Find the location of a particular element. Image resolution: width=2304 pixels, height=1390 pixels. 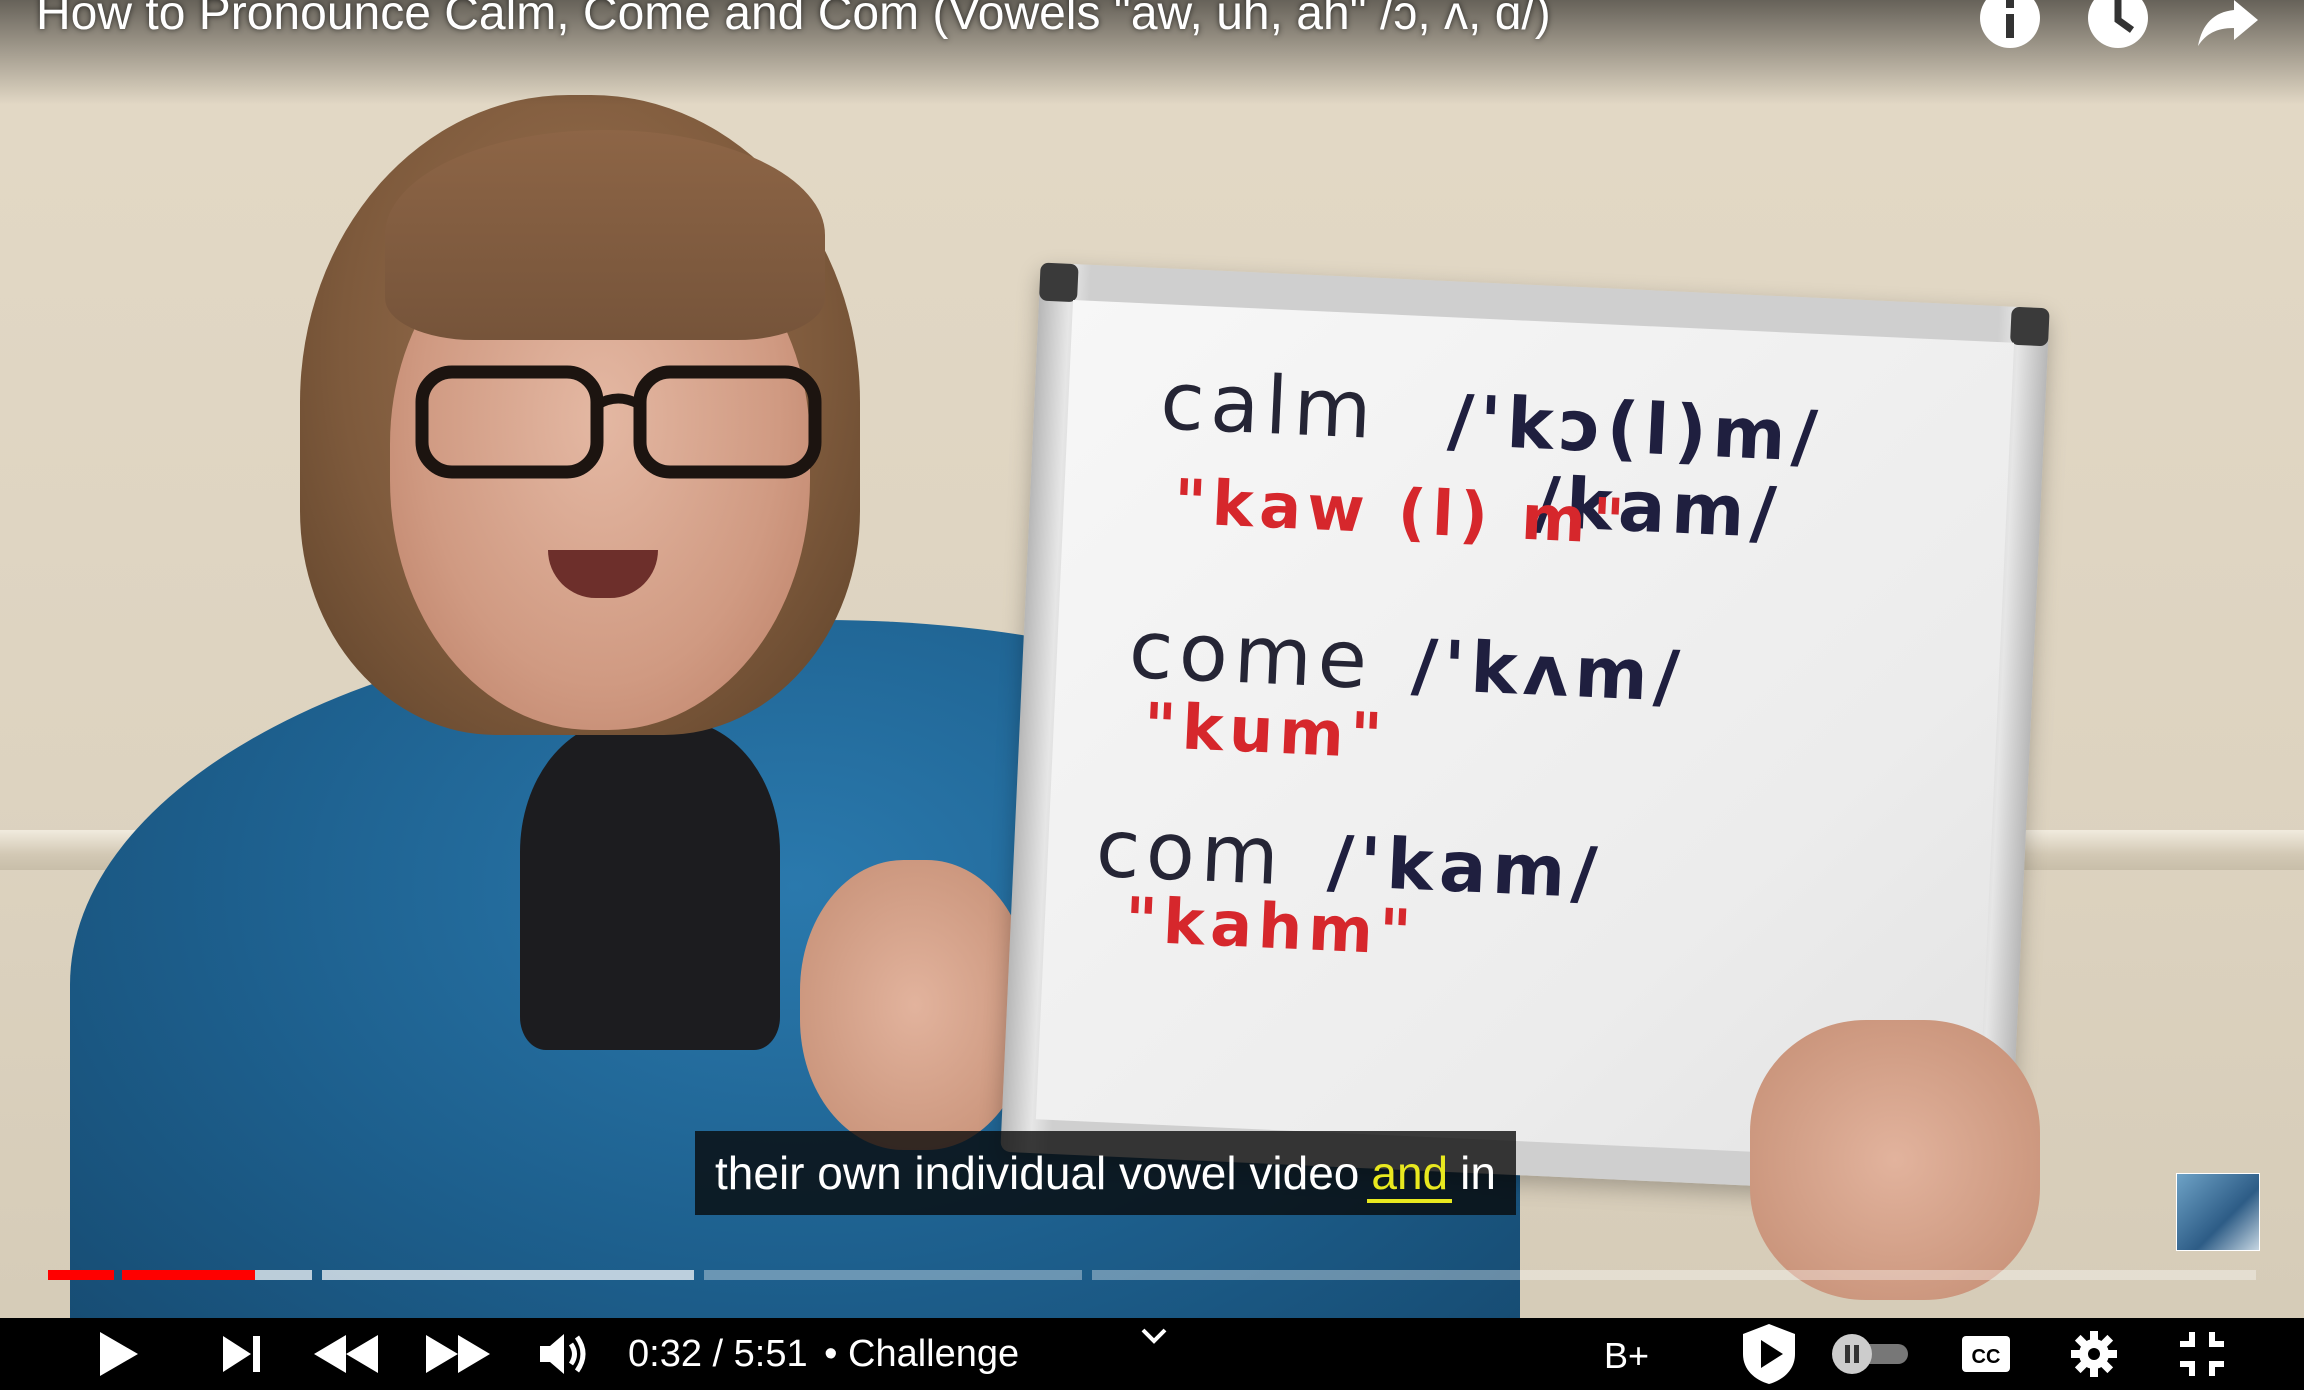

fast-forward-icon is located at coordinates (458, 1354).